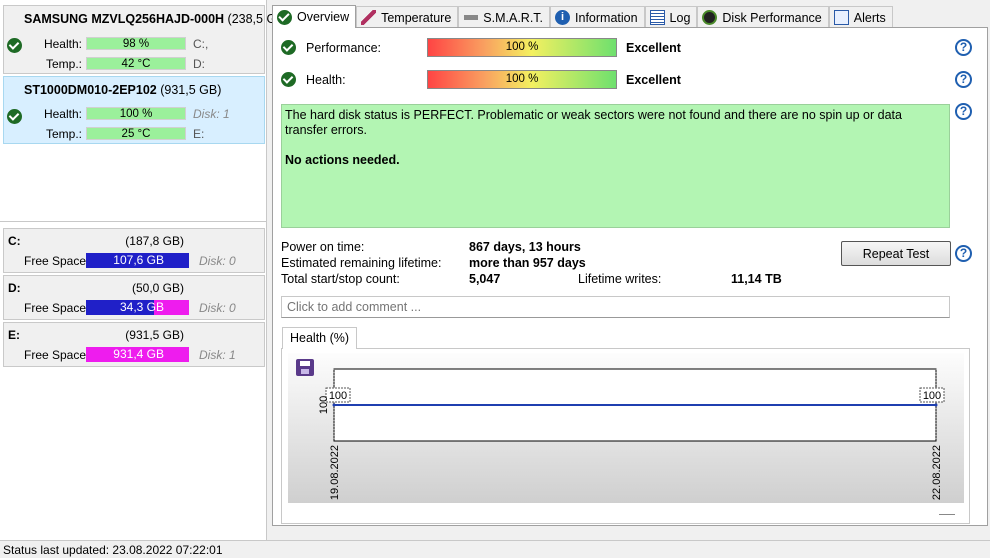 This screenshot has width=990, height=558. What do you see at coordinates (340, 279) in the screenshot?
I see `startstop-label: Total start/stop count:` at bounding box center [340, 279].